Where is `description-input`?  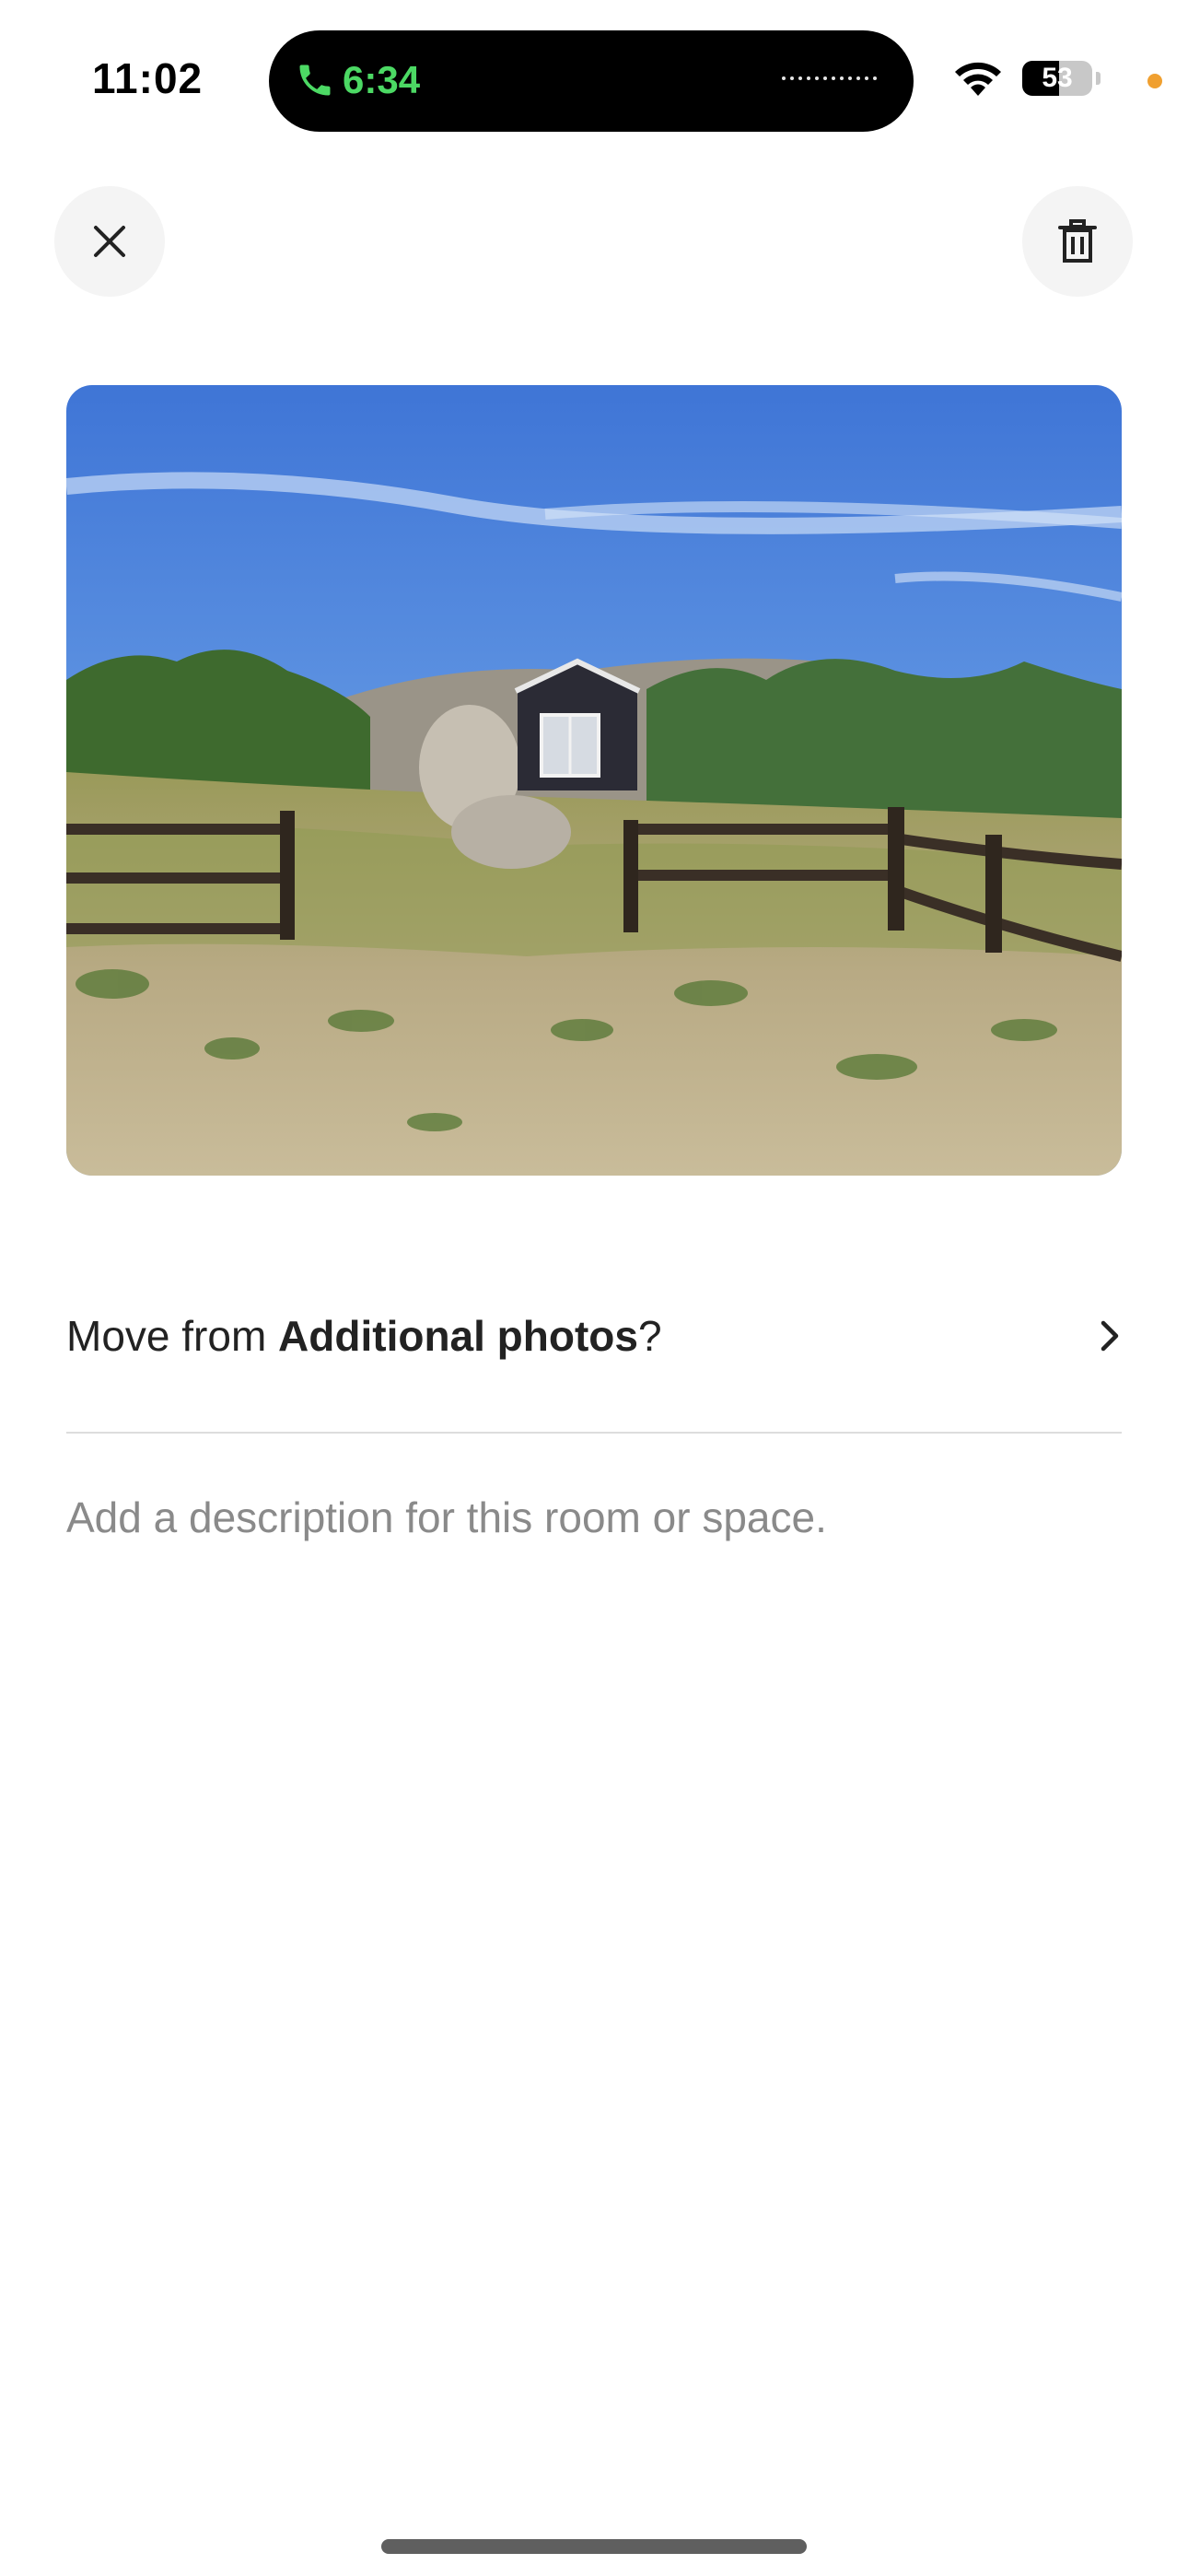 description-input is located at coordinates (594, 1517).